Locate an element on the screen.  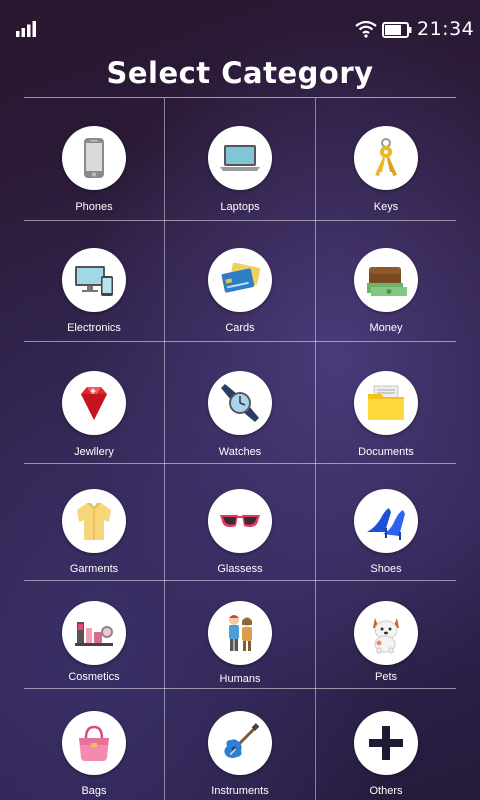
category-label: Shoes is located at coordinates (386, 569).